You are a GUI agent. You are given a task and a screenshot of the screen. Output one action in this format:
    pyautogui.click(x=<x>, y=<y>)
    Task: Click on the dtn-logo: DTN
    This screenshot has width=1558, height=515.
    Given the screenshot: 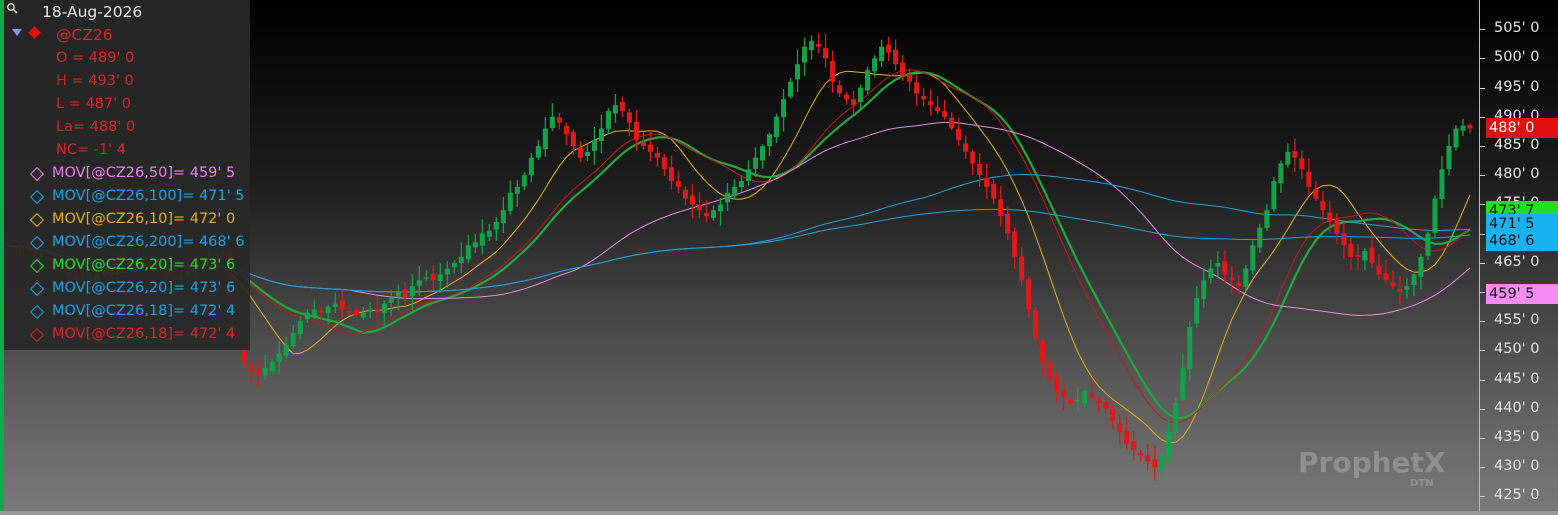 What is the action you would take?
    pyautogui.click(x=1422, y=483)
    